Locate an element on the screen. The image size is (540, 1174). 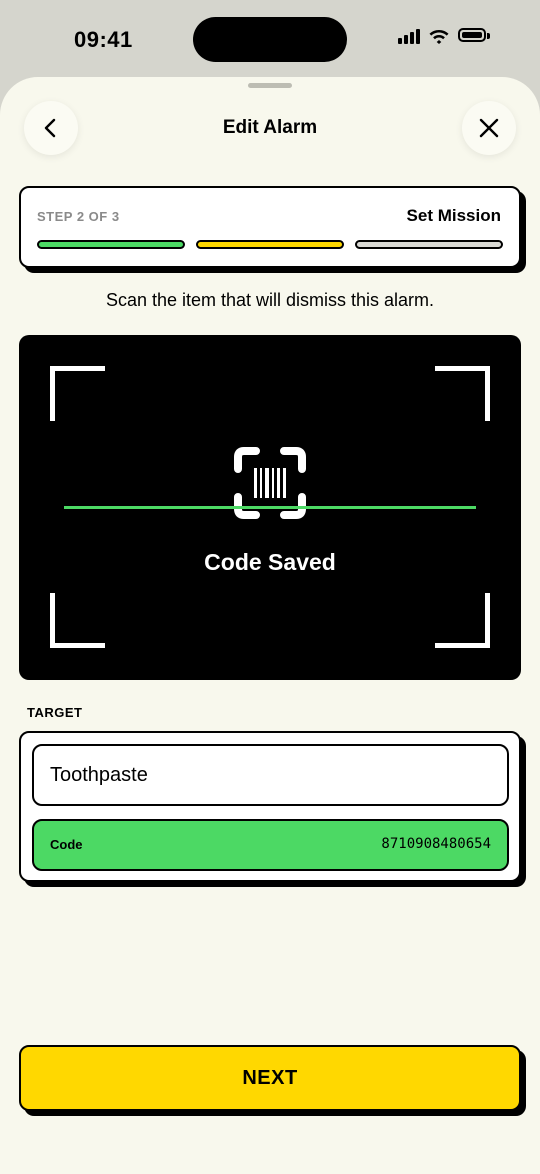
scan-frame-corner-bottom-right is located at coordinates (462, 620).